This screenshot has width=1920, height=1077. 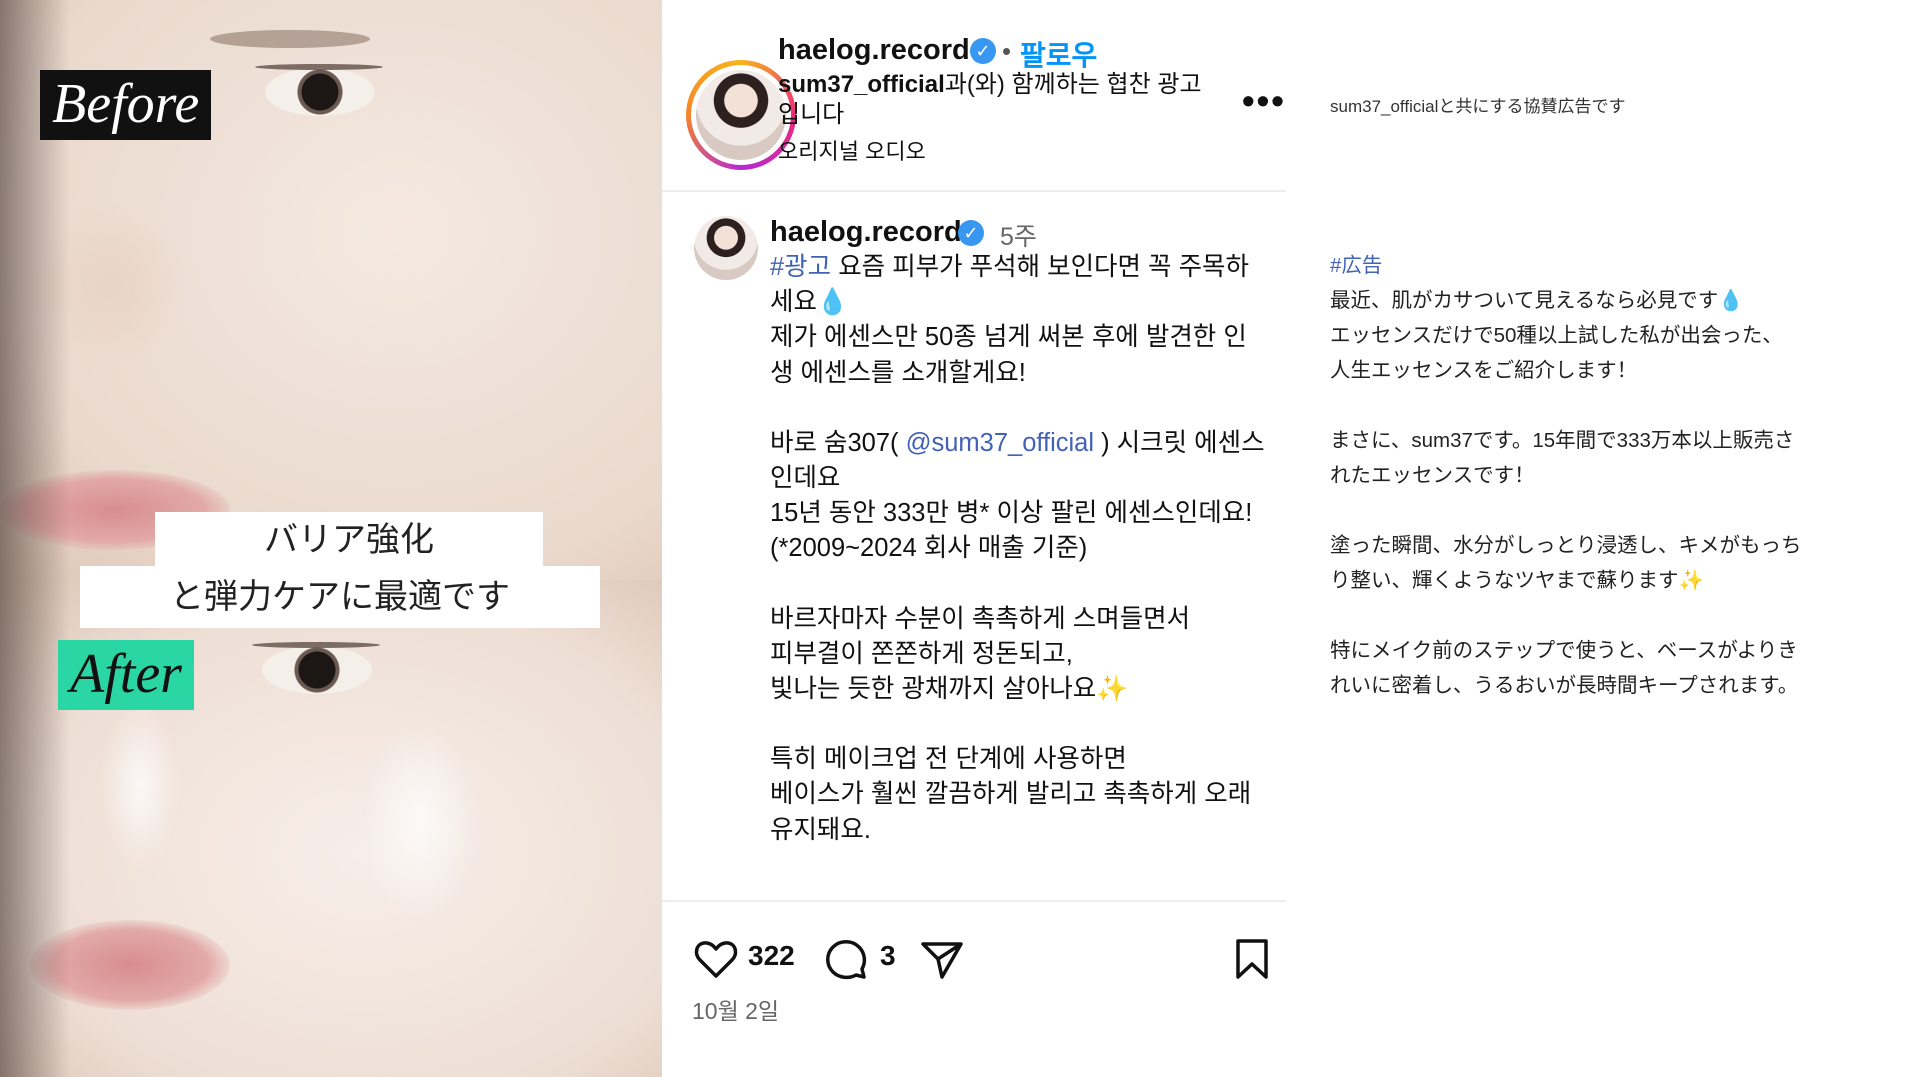 What do you see at coordinates (771, 955) in the screenshot?
I see `like-count: 322` at bounding box center [771, 955].